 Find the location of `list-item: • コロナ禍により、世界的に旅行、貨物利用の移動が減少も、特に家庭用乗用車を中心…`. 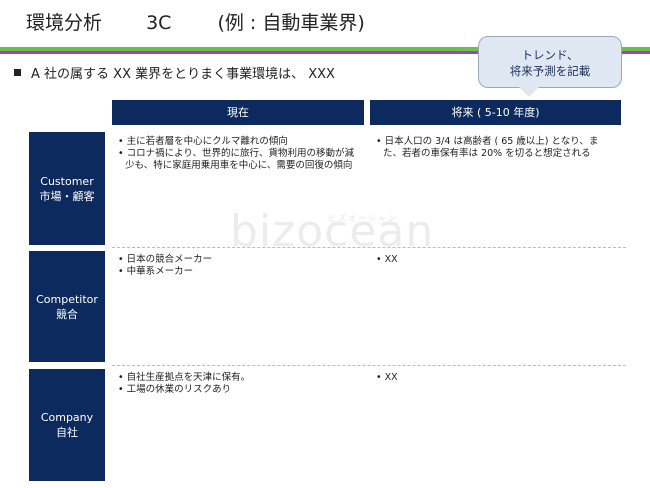

list-item: • コロナ禍により、世界的に旅行、貨物利用の移動が減少も、特に家庭用乗用車を中心… is located at coordinates (236, 159).